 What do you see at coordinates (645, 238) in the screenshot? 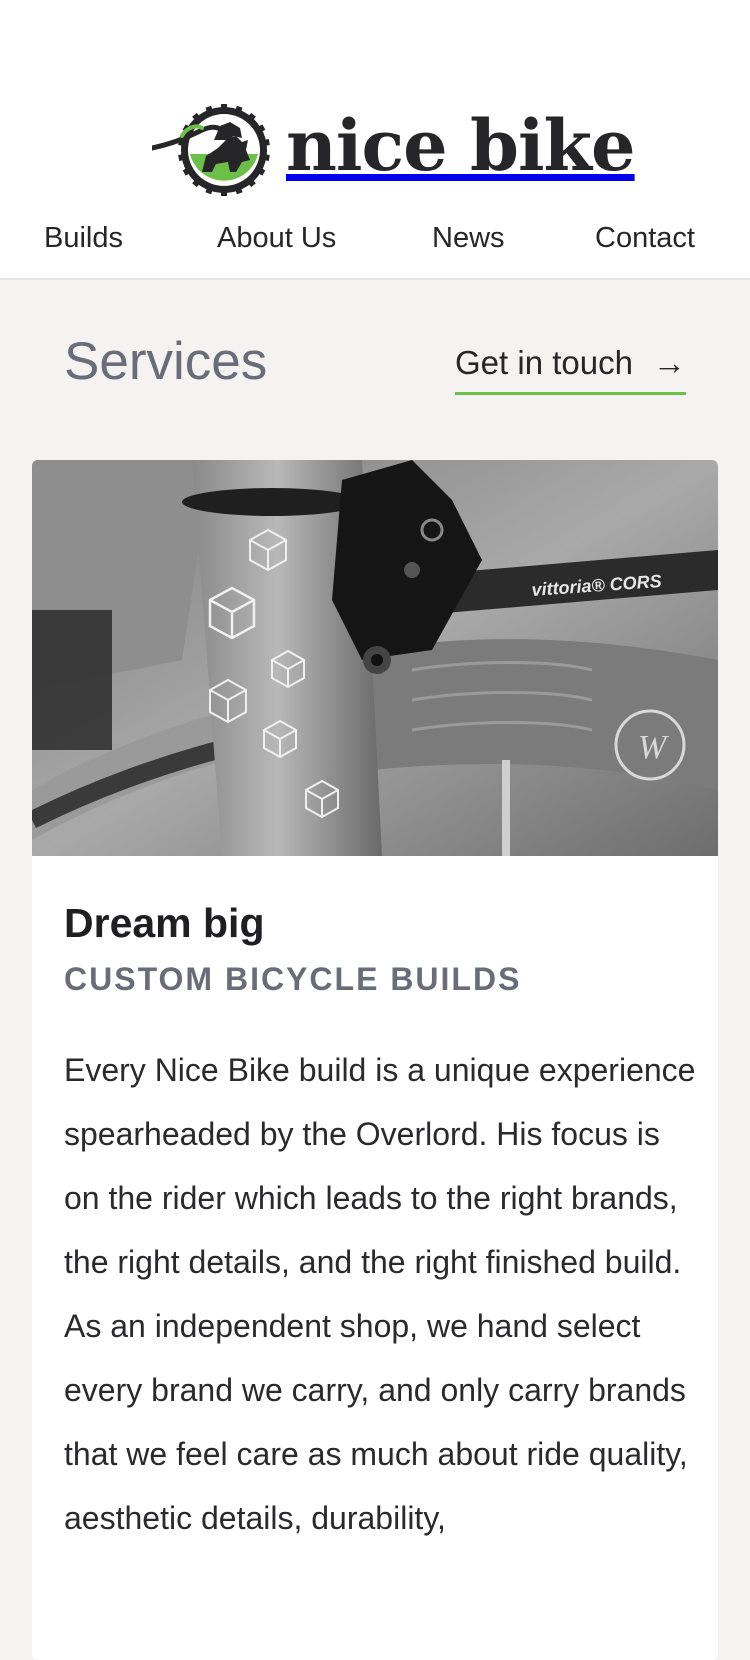
I see `nav-item-contact: Contact` at bounding box center [645, 238].